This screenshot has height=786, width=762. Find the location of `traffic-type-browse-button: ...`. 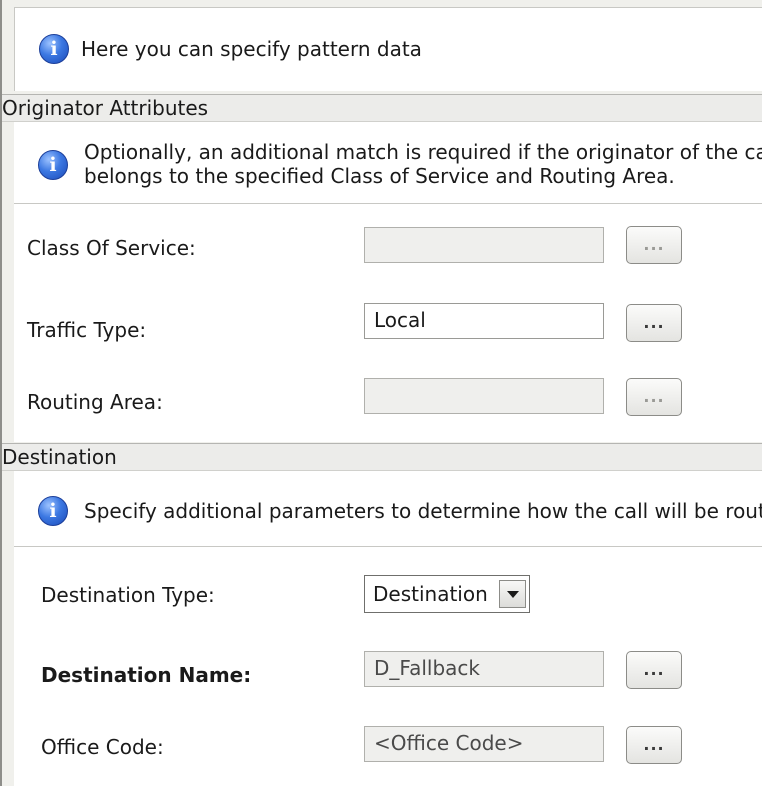

traffic-type-browse-button: ... is located at coordinates (654, 323).